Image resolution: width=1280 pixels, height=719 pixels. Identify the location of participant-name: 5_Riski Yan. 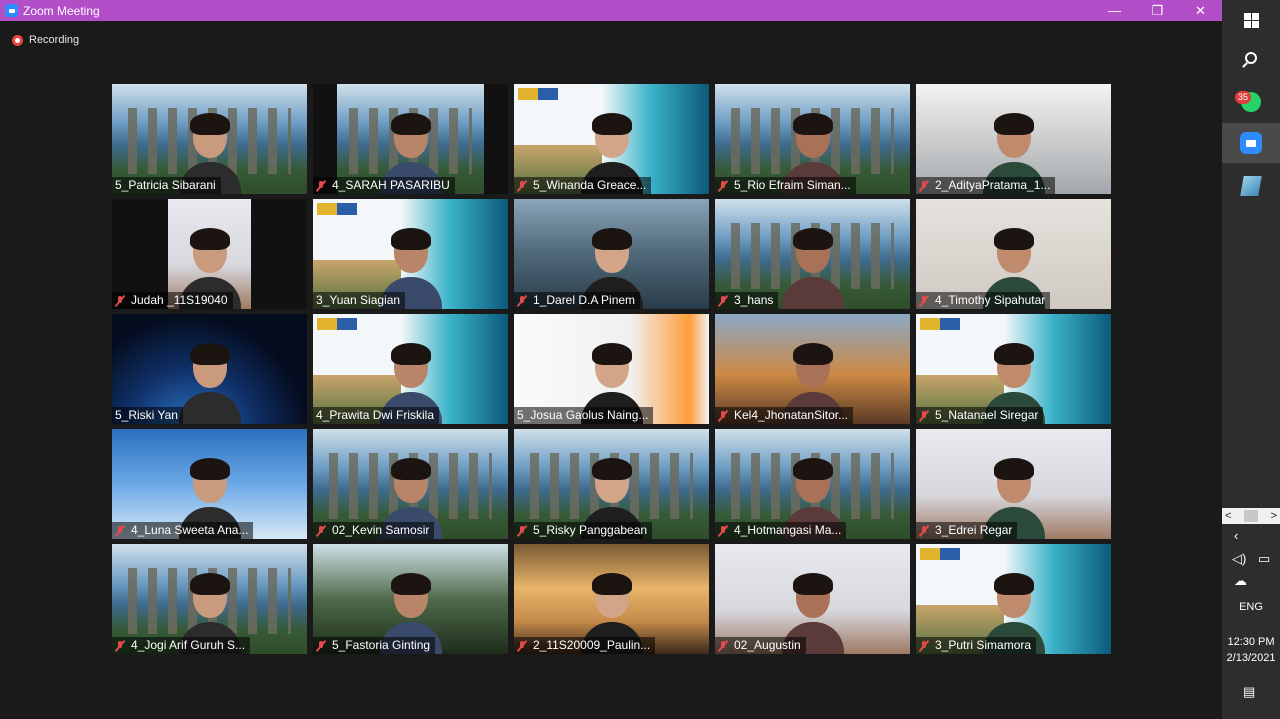
(146, 415).